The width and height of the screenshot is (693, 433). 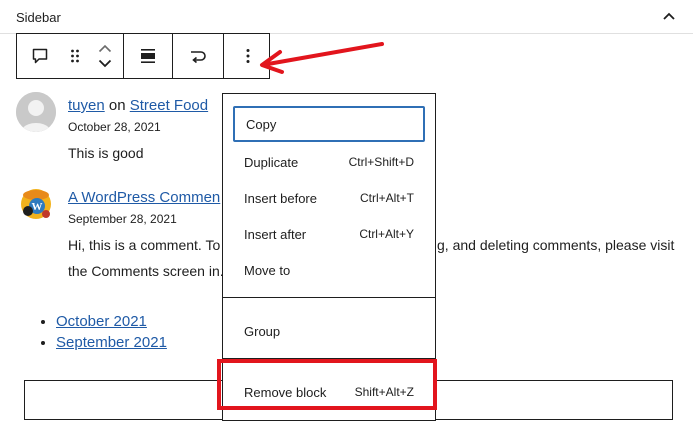 What do you see at coordinates (329, 162) in the screenshot?
I see `menu-item-duplicate: Duplicate Ctrl+Shift+D` at bounding box center [329, 162].